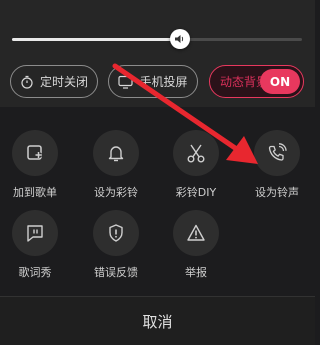 This screenshot has height=345, width=320. I want to click on action-label: 设为铃声, so click(277, 192).